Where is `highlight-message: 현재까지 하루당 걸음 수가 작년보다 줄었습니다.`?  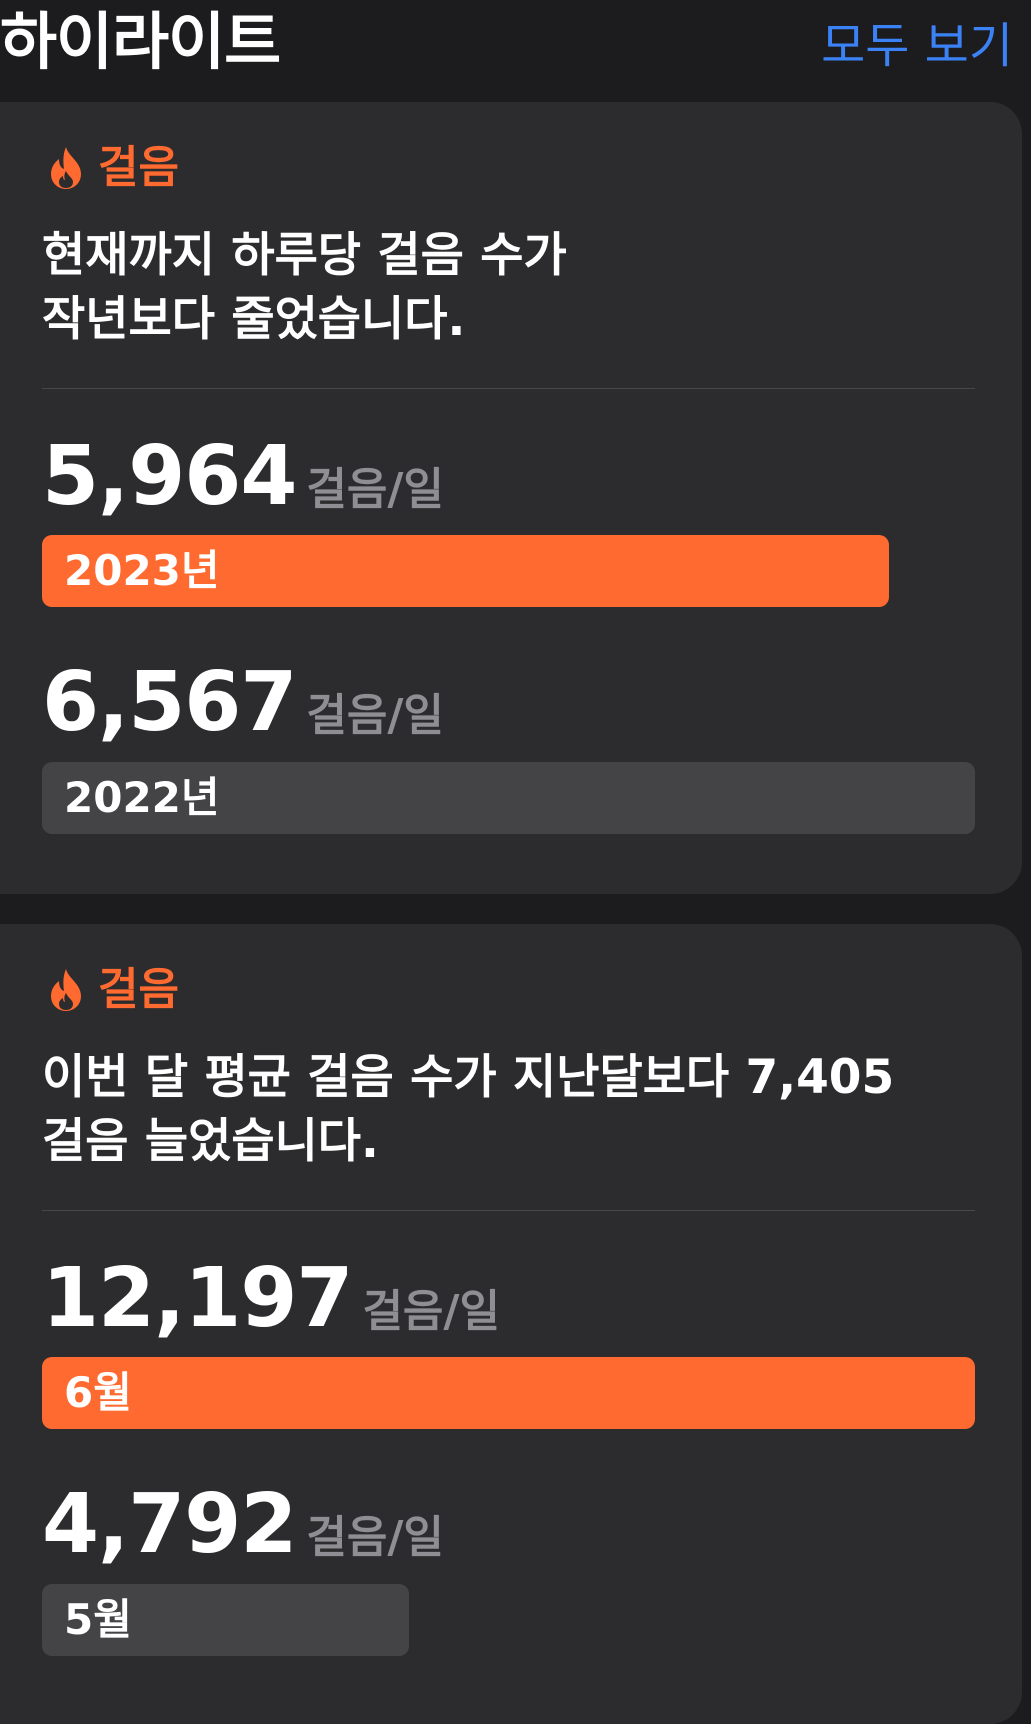 highlight-message: 현재까지 하루당 걸음 수가 작년보다 줄었습니다. is located at coordinates (304, 287).